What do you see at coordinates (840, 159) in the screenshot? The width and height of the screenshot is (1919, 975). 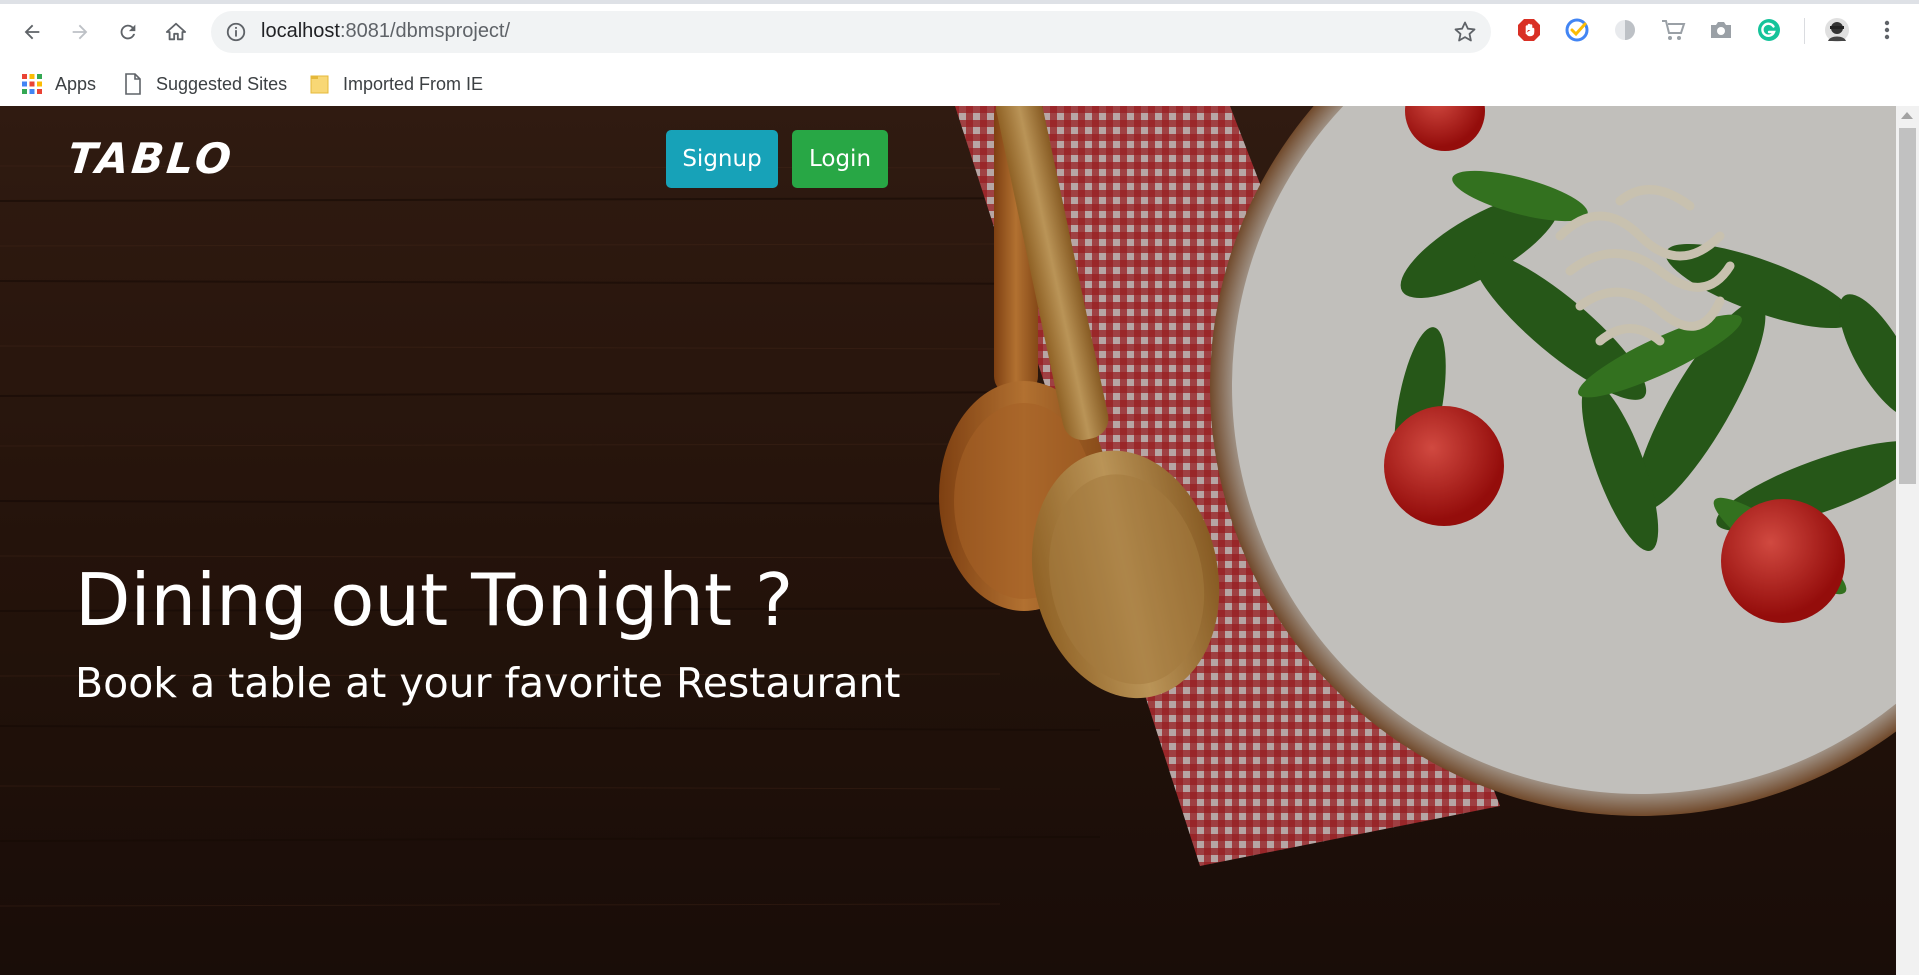 I see `login-button: Login` at bounding box center [840, 159].